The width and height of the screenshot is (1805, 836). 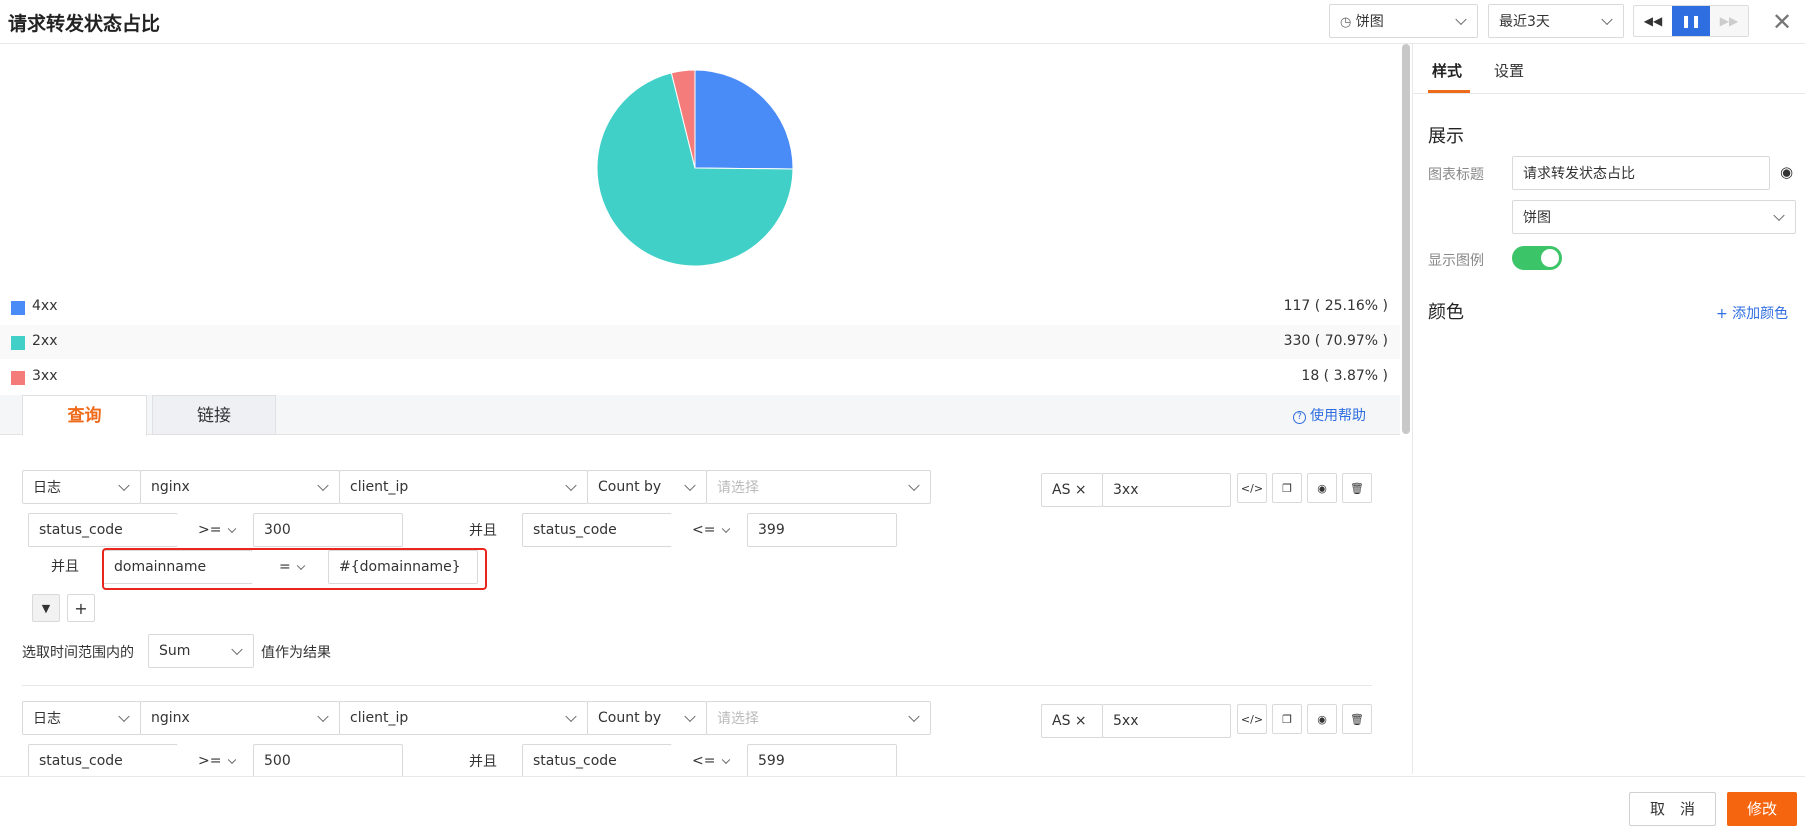 What do you see at coordinates (1537, 258) in the screenshot?
I see `show-legend-toggle` at bounding box center [1537, 258].